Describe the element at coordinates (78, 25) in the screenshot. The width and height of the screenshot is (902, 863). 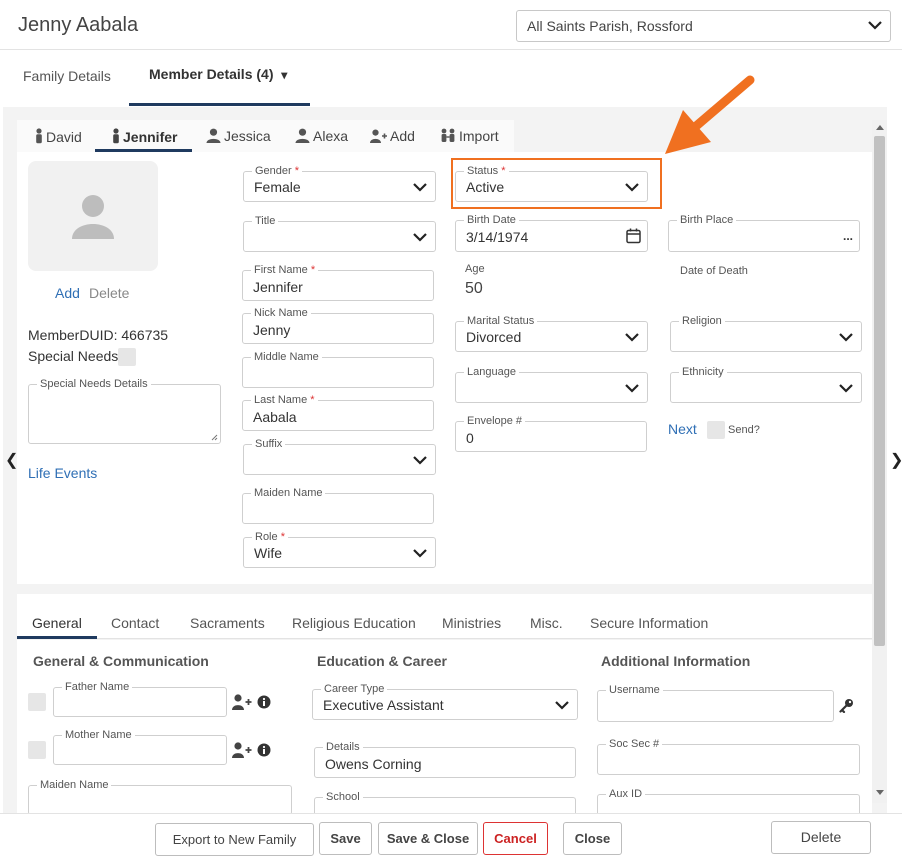
I see `page-title: Jenny Aabala` at that location.